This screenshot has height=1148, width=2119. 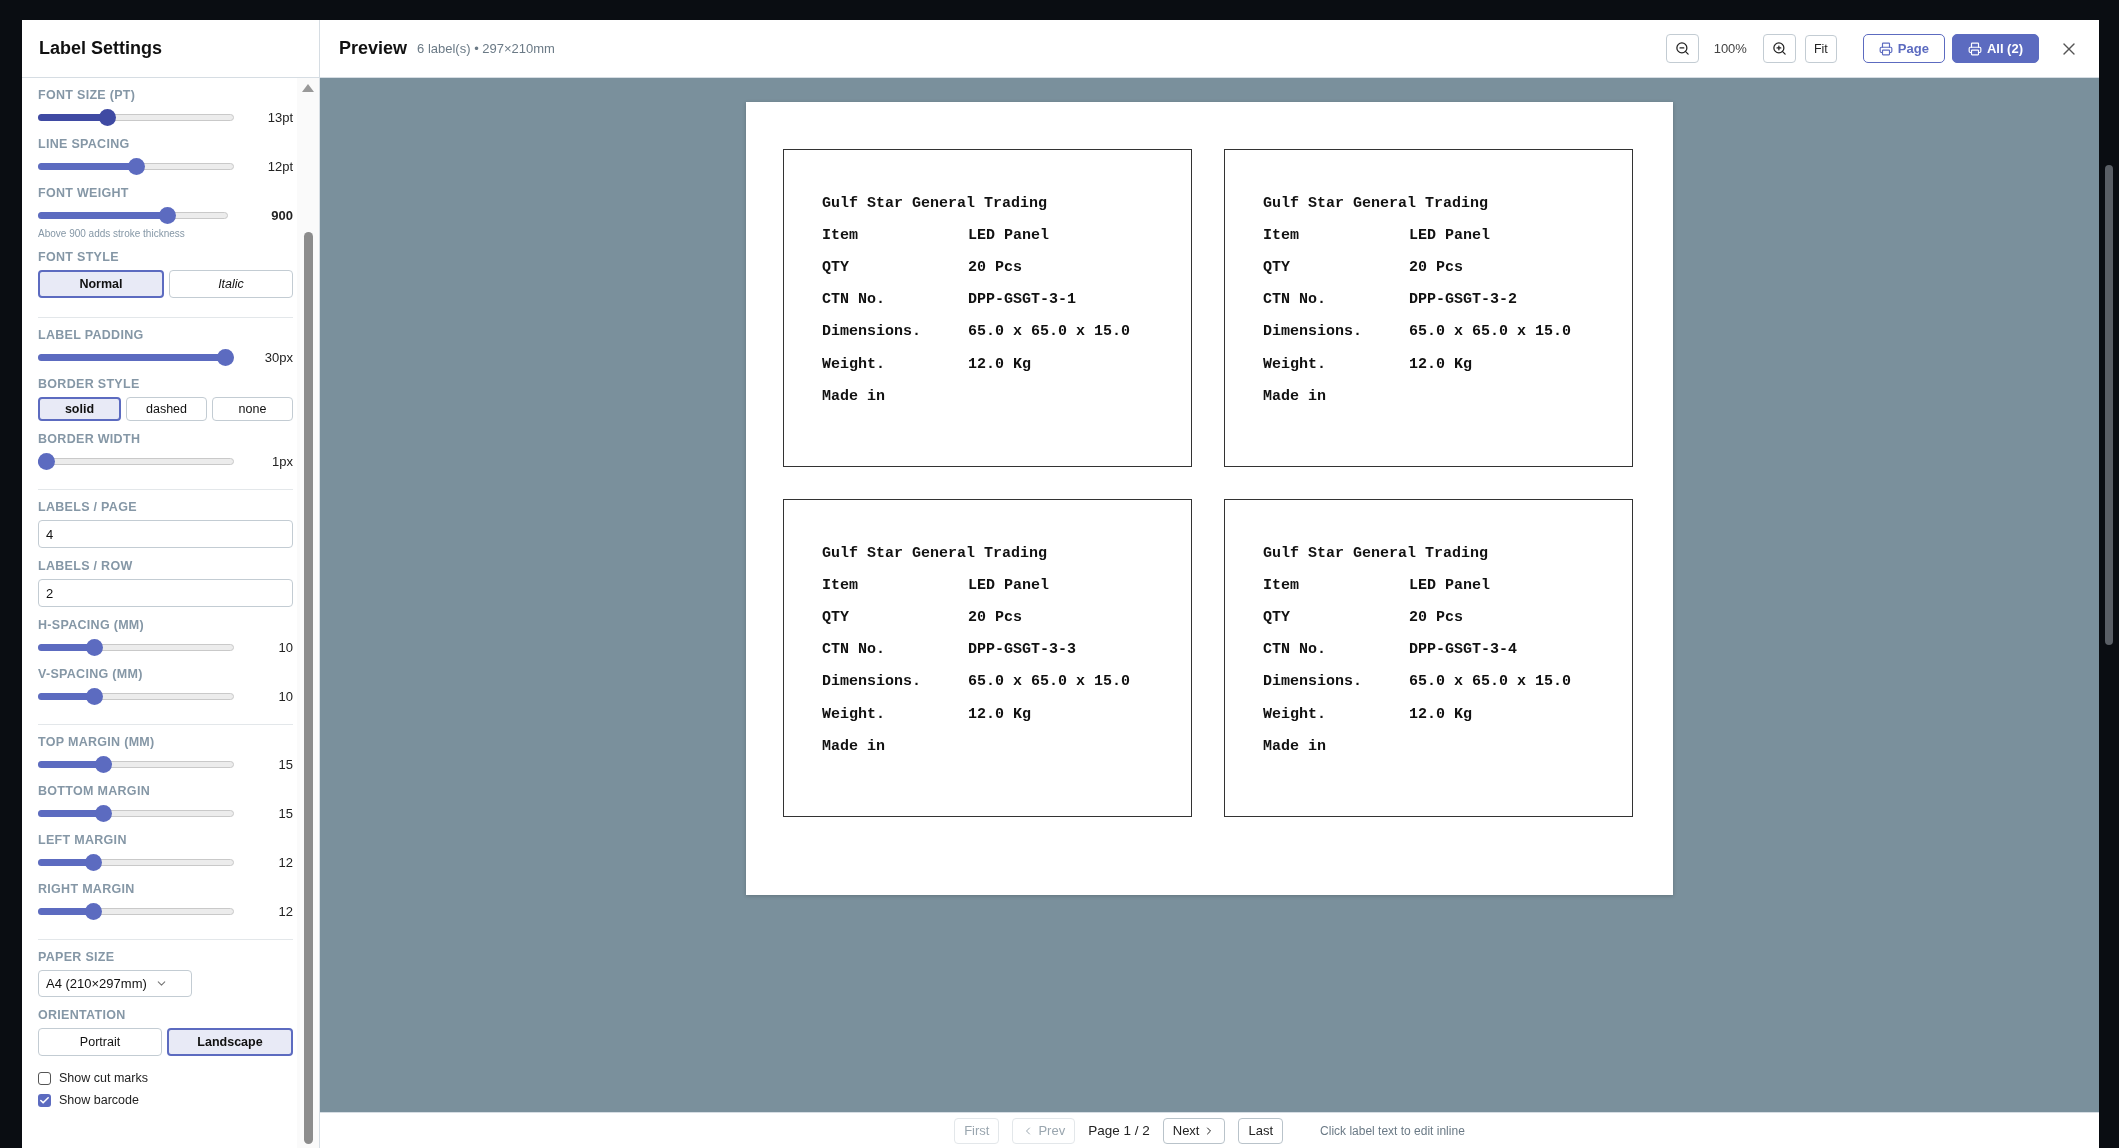 What do you see at coordinates (91, 335) in the screenshot?
I see `setting-label: LABEL PADDING` at bounding box center [91, 335].